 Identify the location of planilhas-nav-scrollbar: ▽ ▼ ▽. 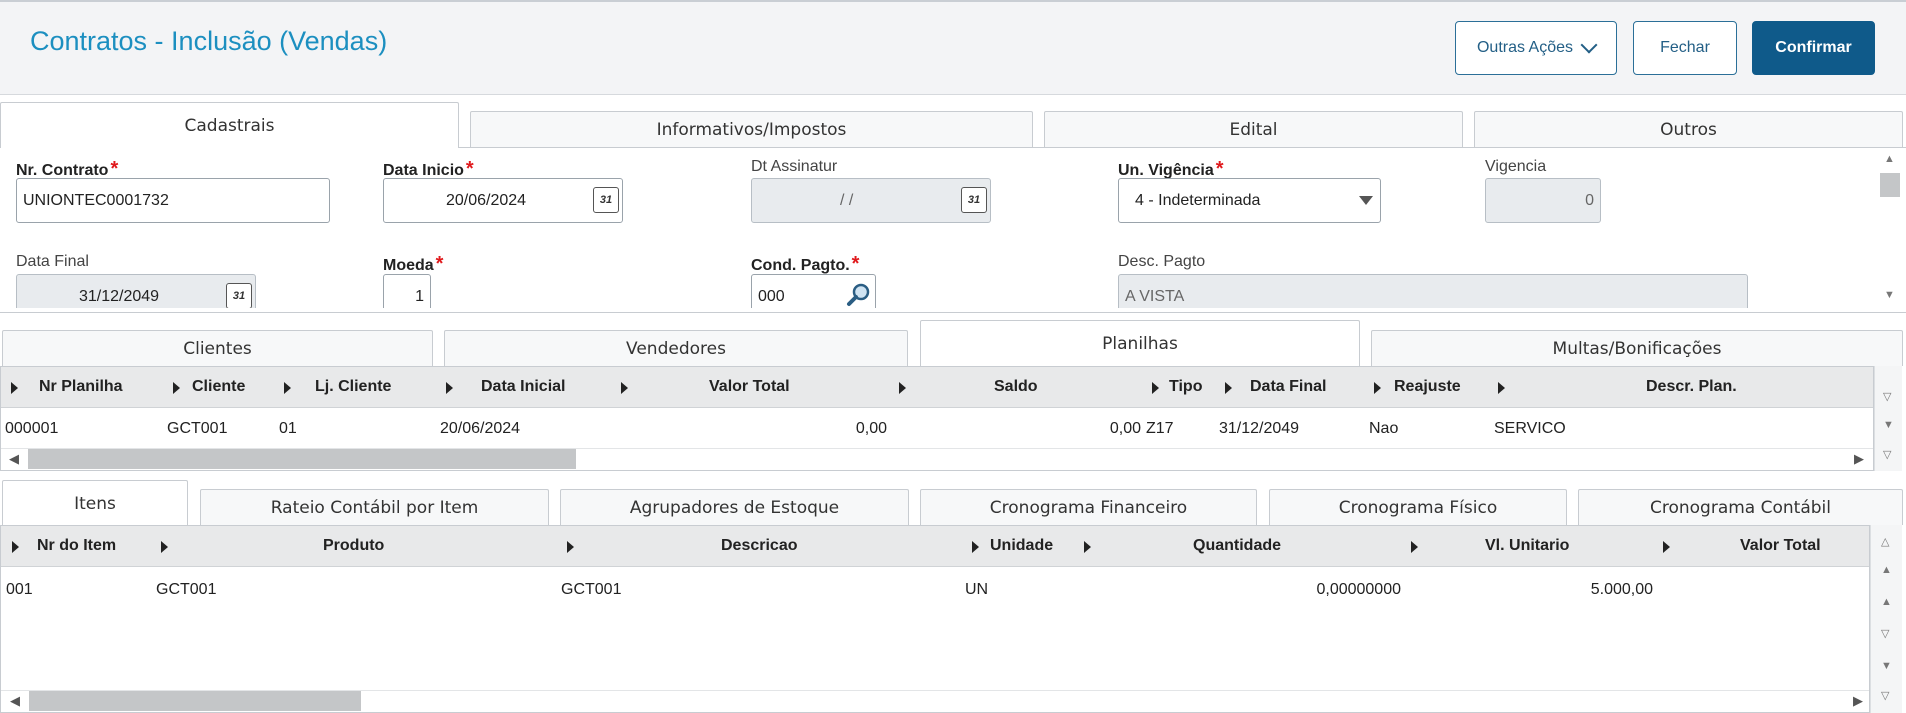
(1888, 418).